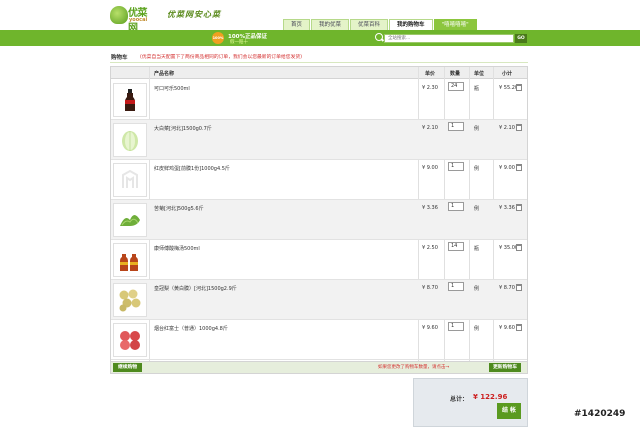 This screenshot has width=640, height=427. I want to click on main-nav: 首页 我的优菜 优菜百科 我的购物车 "嘻嘻嘻嘻", so click(380, 24).